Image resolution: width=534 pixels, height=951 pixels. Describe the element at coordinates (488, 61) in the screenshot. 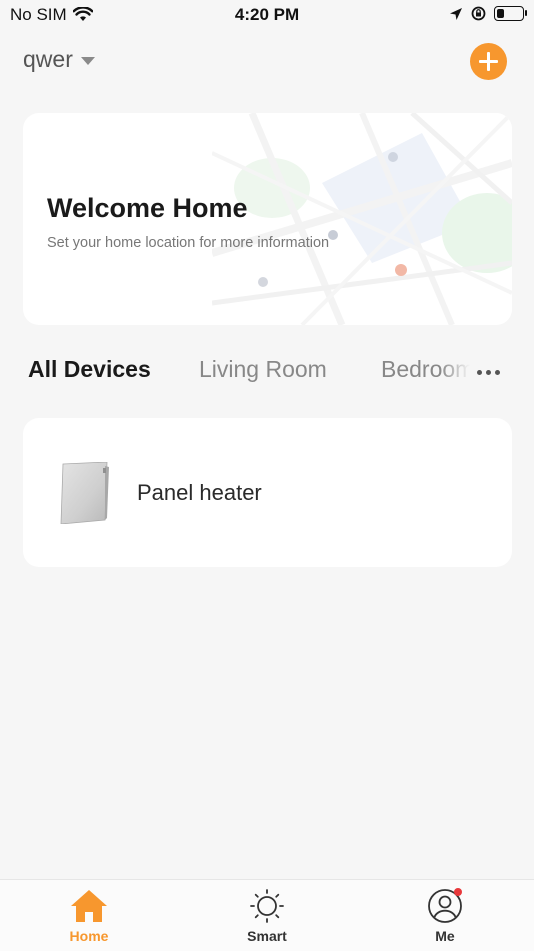

I see `add-device-button` at that location.